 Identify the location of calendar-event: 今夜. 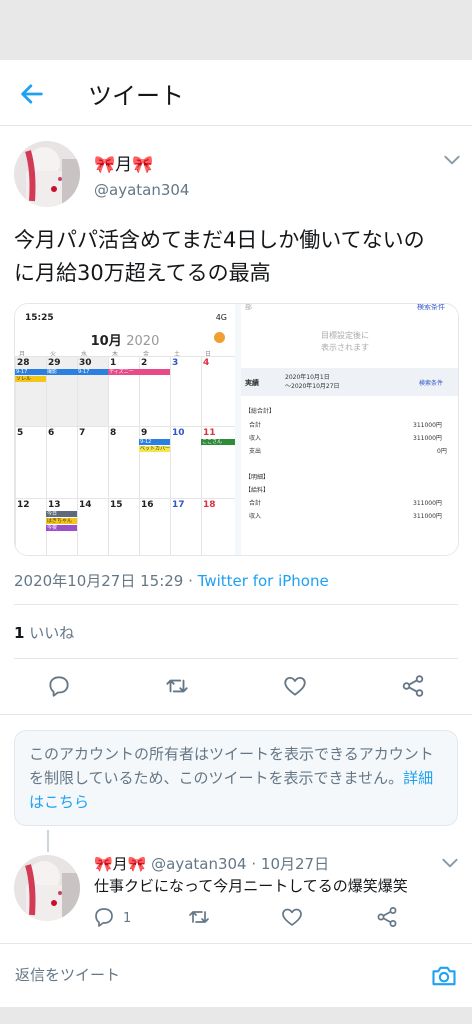
(61, 528).